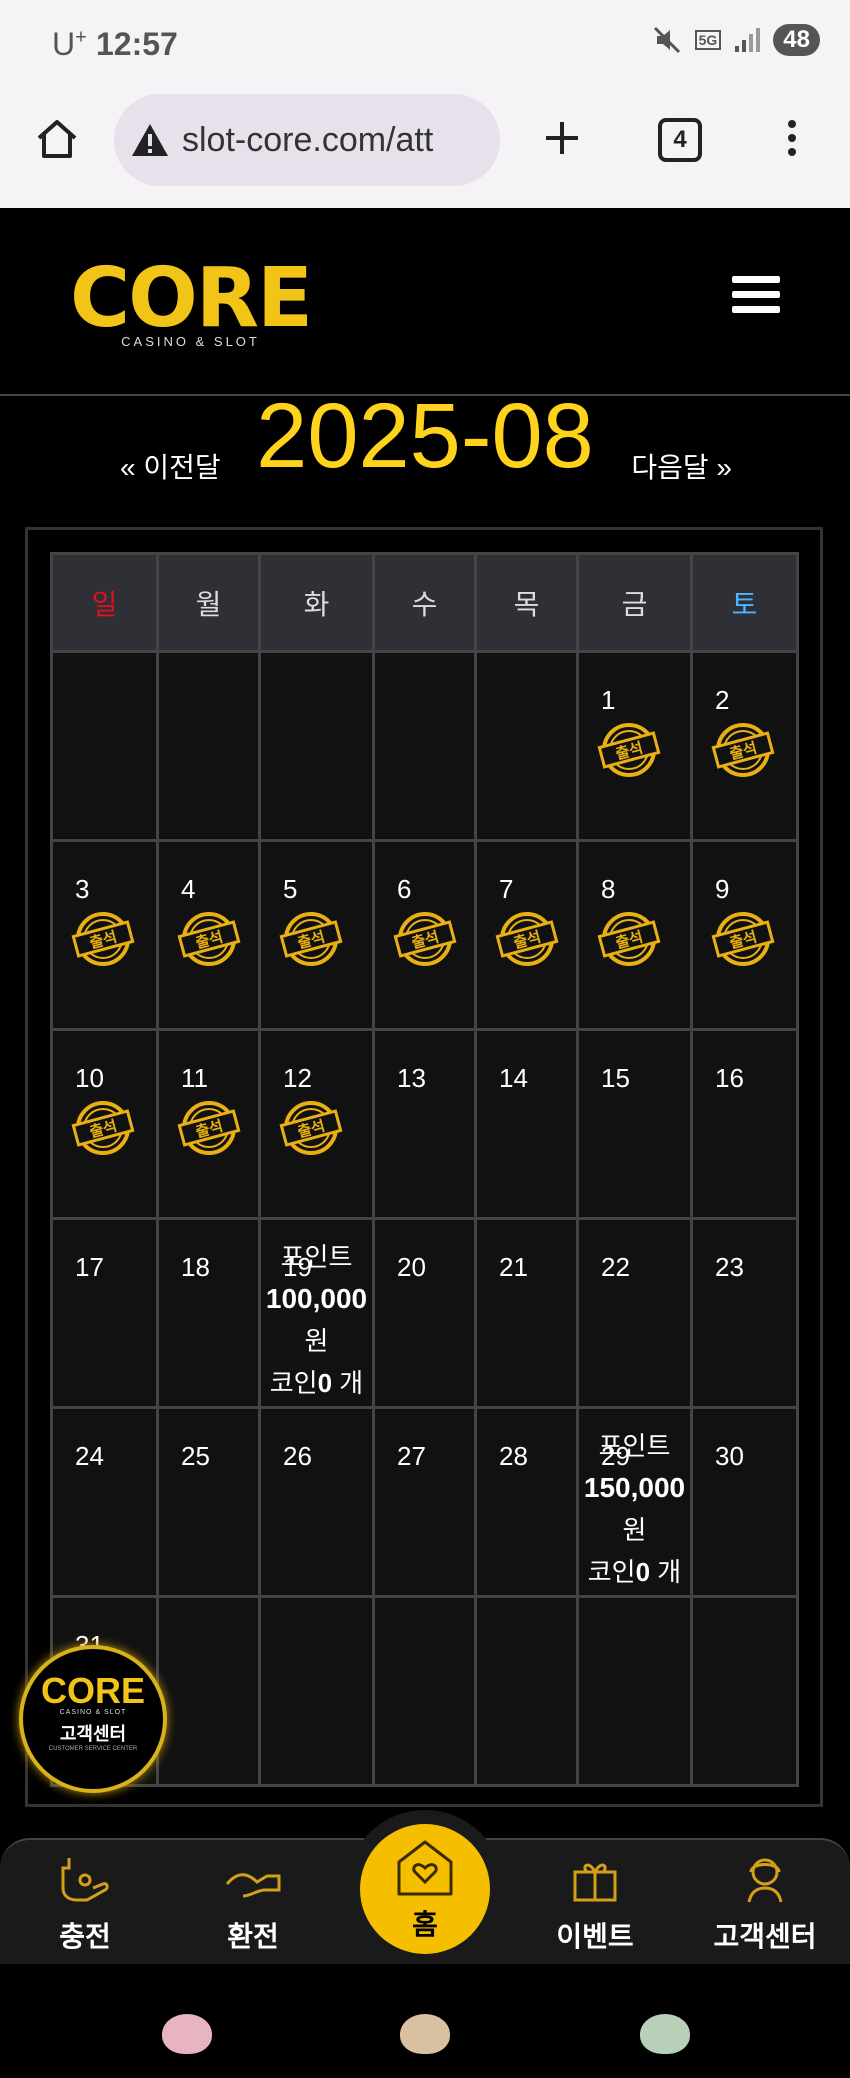 The height and width of the screenshot is (2078, 850). I want to click on calendar-day-cell: 3 출석, so click(104, 935).